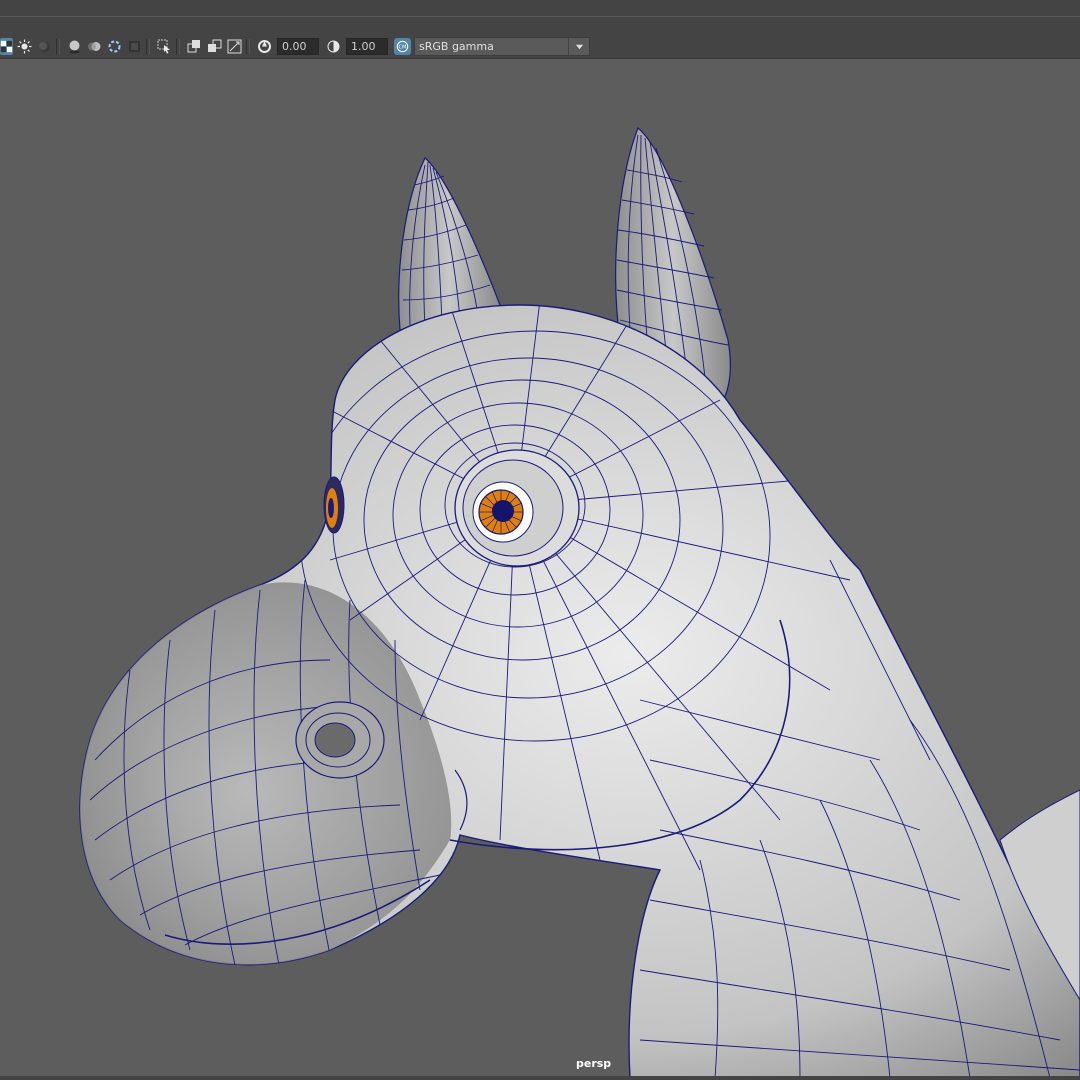  Describe the element at coordinates (74, 46) in the screenshot. I see `ambient-occlusion-icon` at that location.